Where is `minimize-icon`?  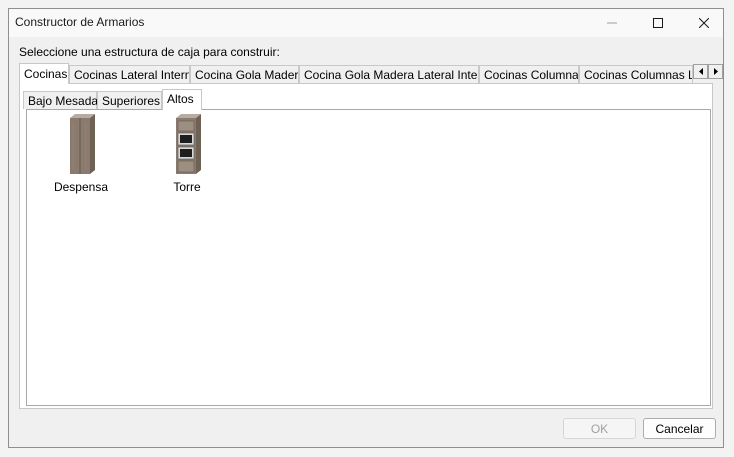
minimize-icon is located at coordinates (612, 23).